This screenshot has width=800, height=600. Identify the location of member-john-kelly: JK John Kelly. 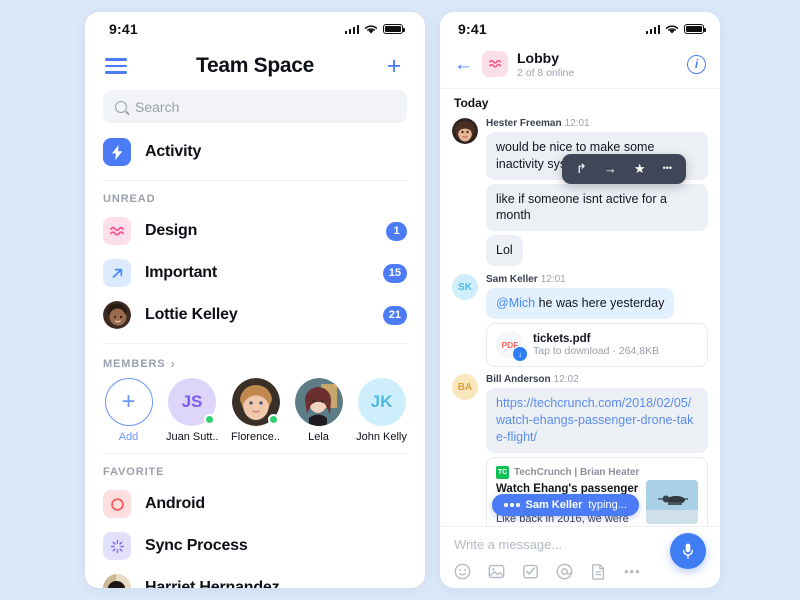
(381, 410).